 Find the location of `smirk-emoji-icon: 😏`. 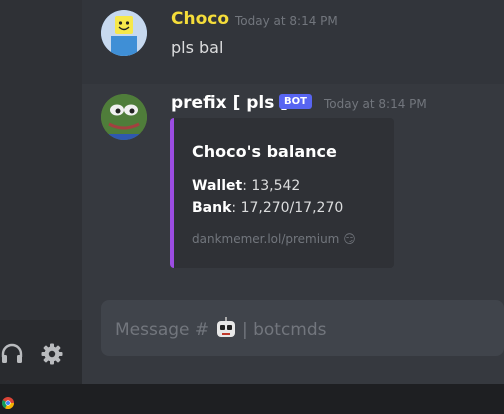

smirk-emoji-icon: 😏 is located at coordinates (349, 239).